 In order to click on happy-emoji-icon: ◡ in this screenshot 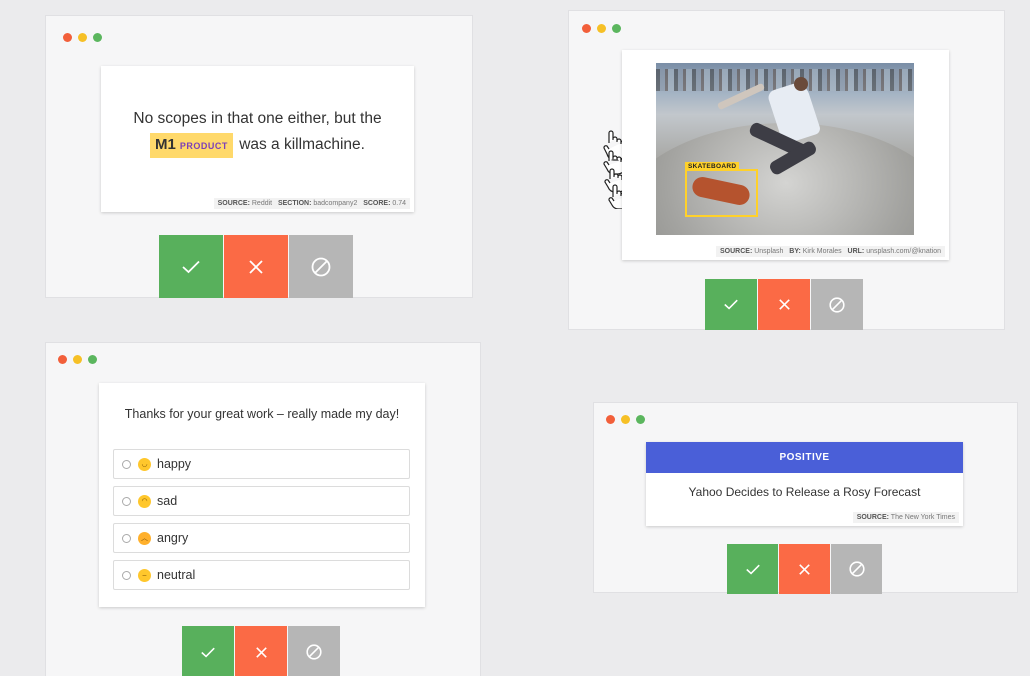, I will do `click(144, 464)`.